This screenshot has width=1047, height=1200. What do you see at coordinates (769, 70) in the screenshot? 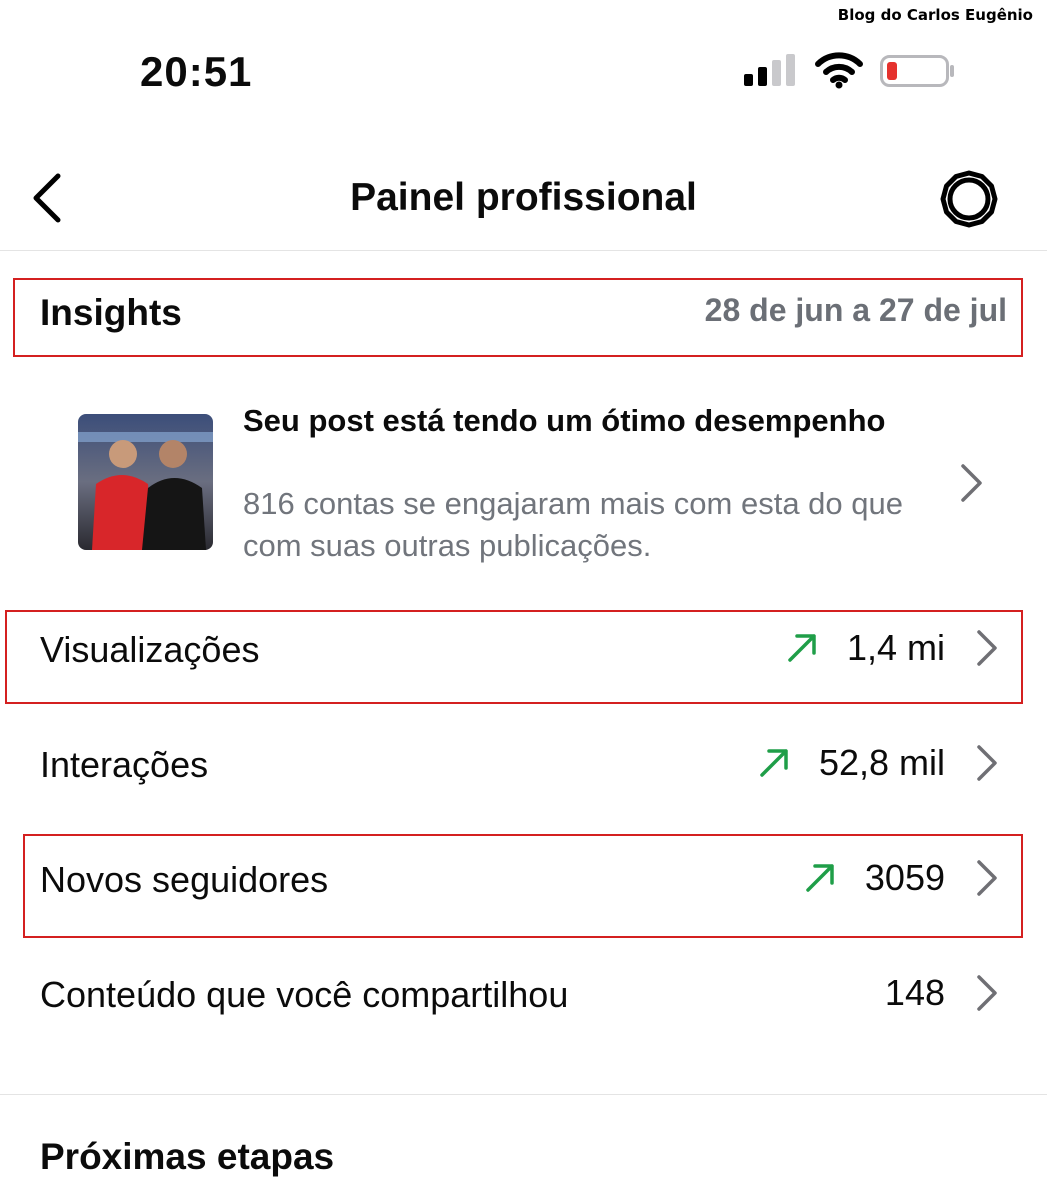
I see `cellular-signal-icon` at bounding box center [769, 70].